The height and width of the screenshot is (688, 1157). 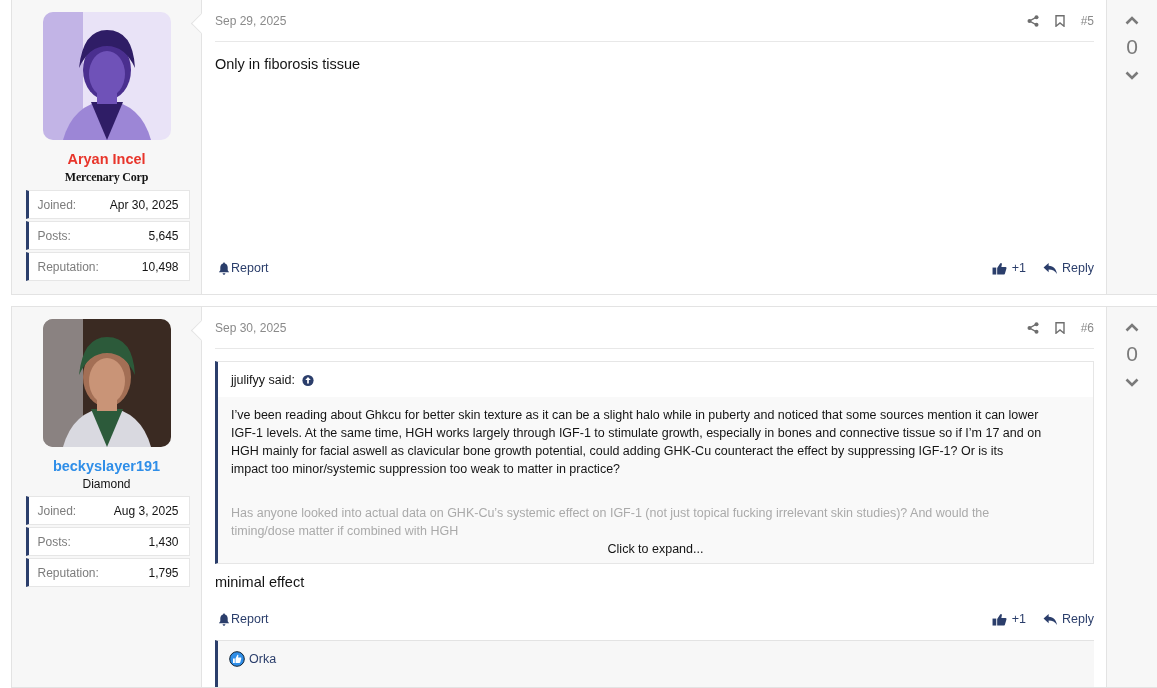 I want to click on like-reaction-icon, so click(x=237, y=659).